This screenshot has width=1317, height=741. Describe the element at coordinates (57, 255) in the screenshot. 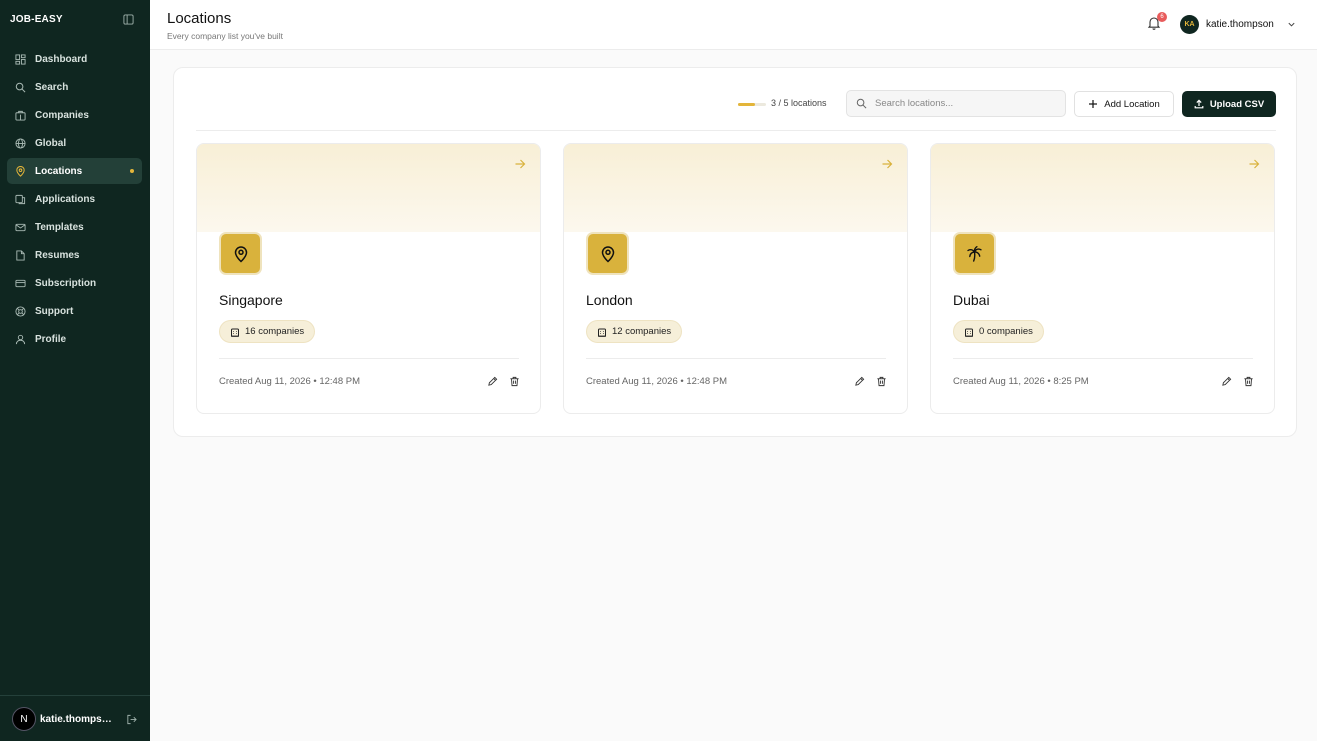

I see `sidebar-item-label: Resumes` at that location.